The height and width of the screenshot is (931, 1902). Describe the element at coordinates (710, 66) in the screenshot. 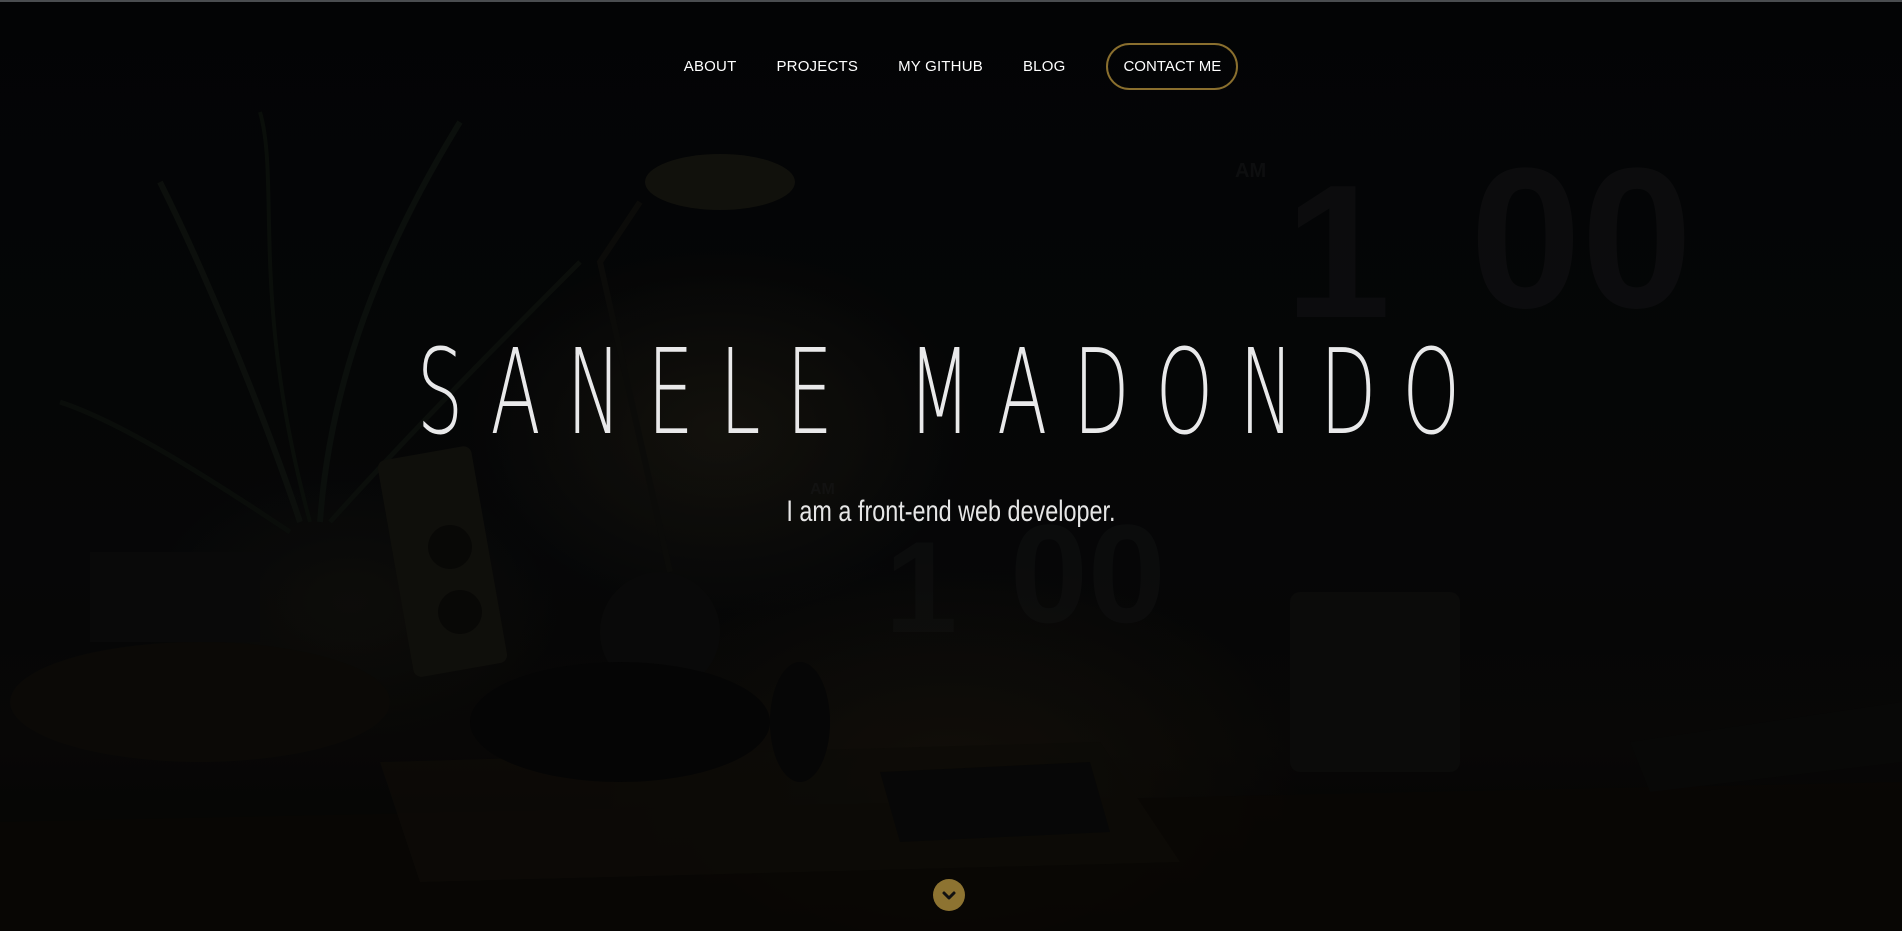

I see `nav-link-about: ABOUT` at that location.